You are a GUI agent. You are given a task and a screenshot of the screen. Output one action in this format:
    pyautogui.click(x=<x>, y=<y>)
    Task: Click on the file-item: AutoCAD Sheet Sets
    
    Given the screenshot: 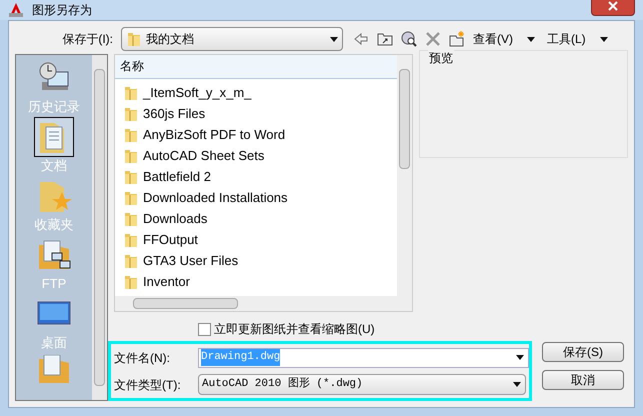 What is the action you would take?
    pyautogui.click(x=256, y=155)
    